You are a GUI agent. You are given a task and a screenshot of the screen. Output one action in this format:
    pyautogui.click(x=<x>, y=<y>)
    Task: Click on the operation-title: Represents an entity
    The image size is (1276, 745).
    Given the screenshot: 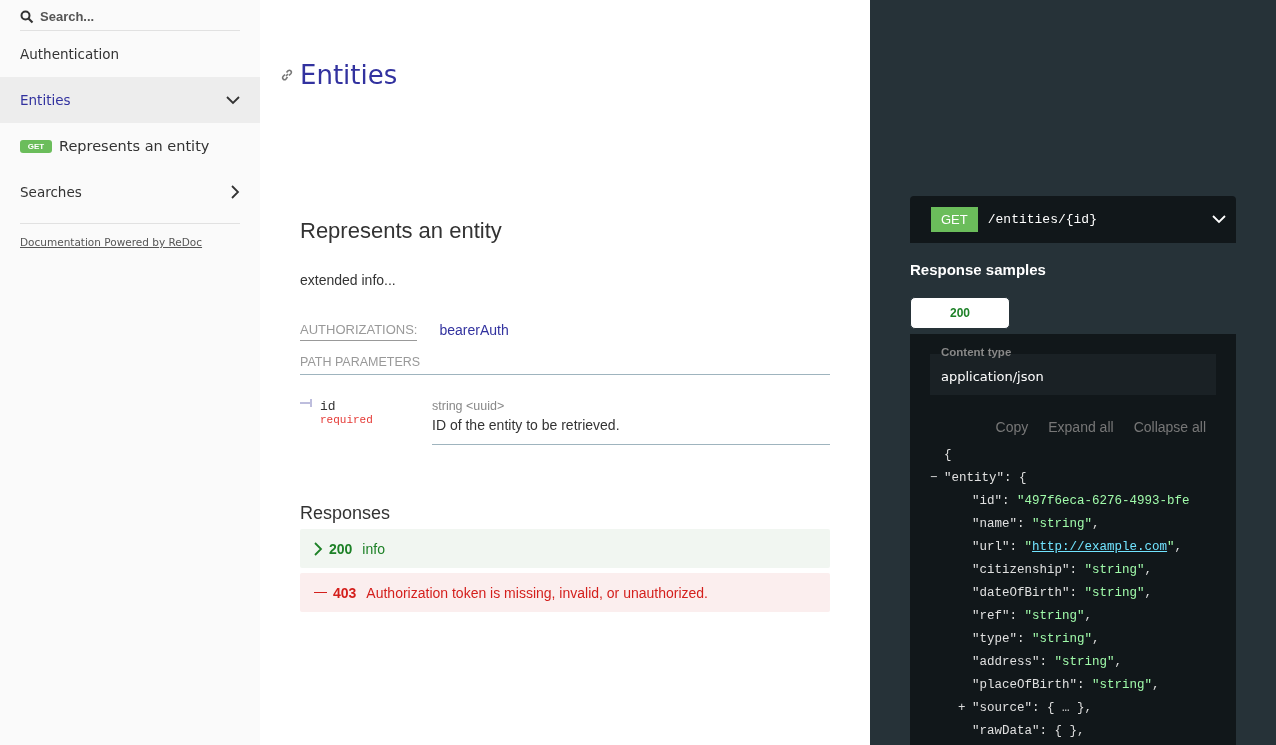 What is the action you would take?
    pyautogui.click(x=401, y=231)
    